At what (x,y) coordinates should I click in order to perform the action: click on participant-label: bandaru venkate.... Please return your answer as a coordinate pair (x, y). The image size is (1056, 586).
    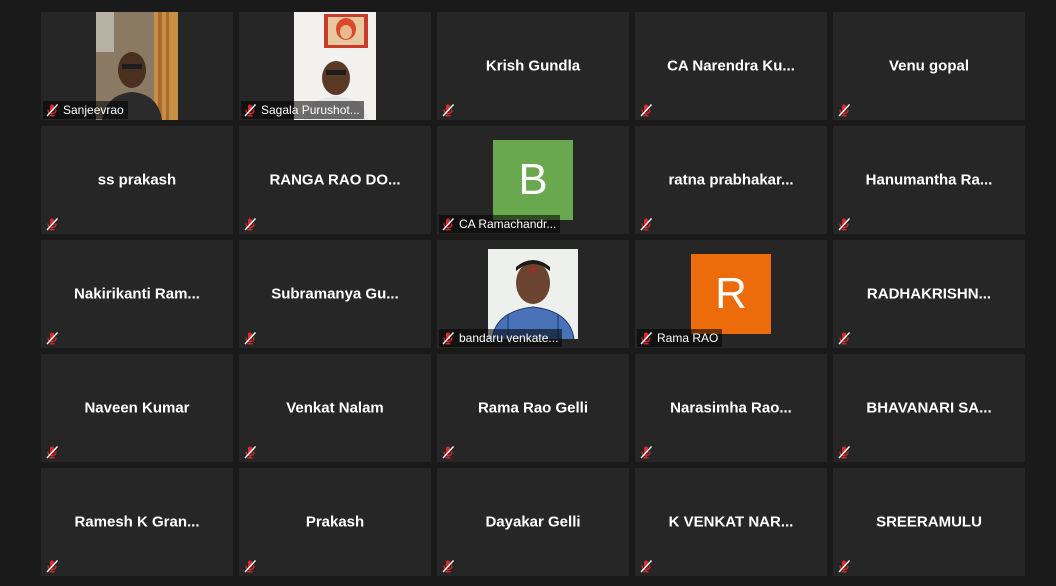
    Looking at the image, I should click on (501, 338).